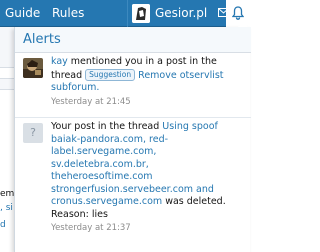 This screenshot has width=320, height=252. Describe the element at coordinates (91, 101) in the screenshot. I see `alert-timestamp: Yesterday at 21:45` at that location.